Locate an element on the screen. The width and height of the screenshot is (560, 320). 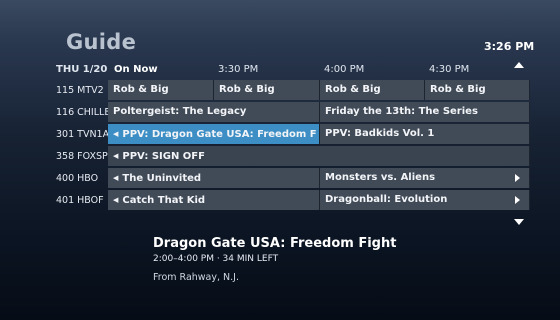
time-header-430: 4:30 PM is located at coordinates (449, 69).